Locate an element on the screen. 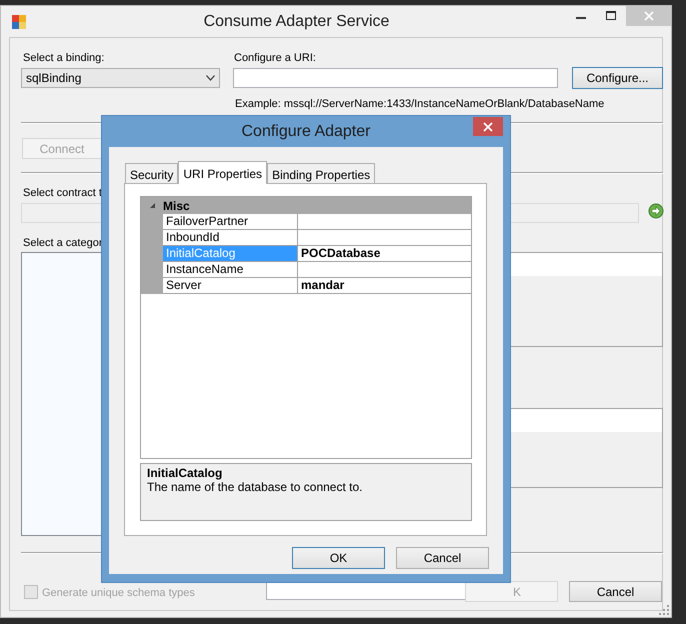  dialog-title: Configure Adapter is located at coordinates (306, 132).